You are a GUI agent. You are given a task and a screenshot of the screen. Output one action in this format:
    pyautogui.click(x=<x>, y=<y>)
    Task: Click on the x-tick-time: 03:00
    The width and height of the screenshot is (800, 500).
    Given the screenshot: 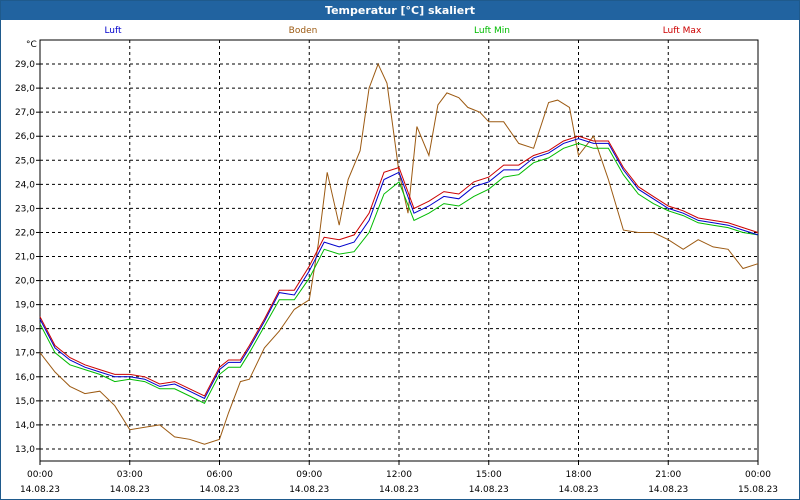 What is the action you would take?
    pyautogui.click(x=130, y=475)
    